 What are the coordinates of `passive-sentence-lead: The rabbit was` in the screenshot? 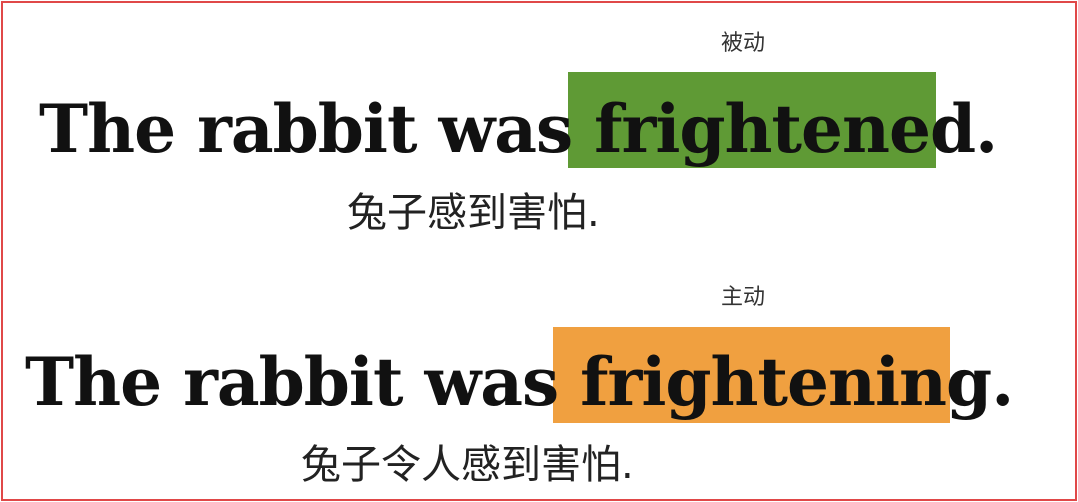 It's located at (317, 129).